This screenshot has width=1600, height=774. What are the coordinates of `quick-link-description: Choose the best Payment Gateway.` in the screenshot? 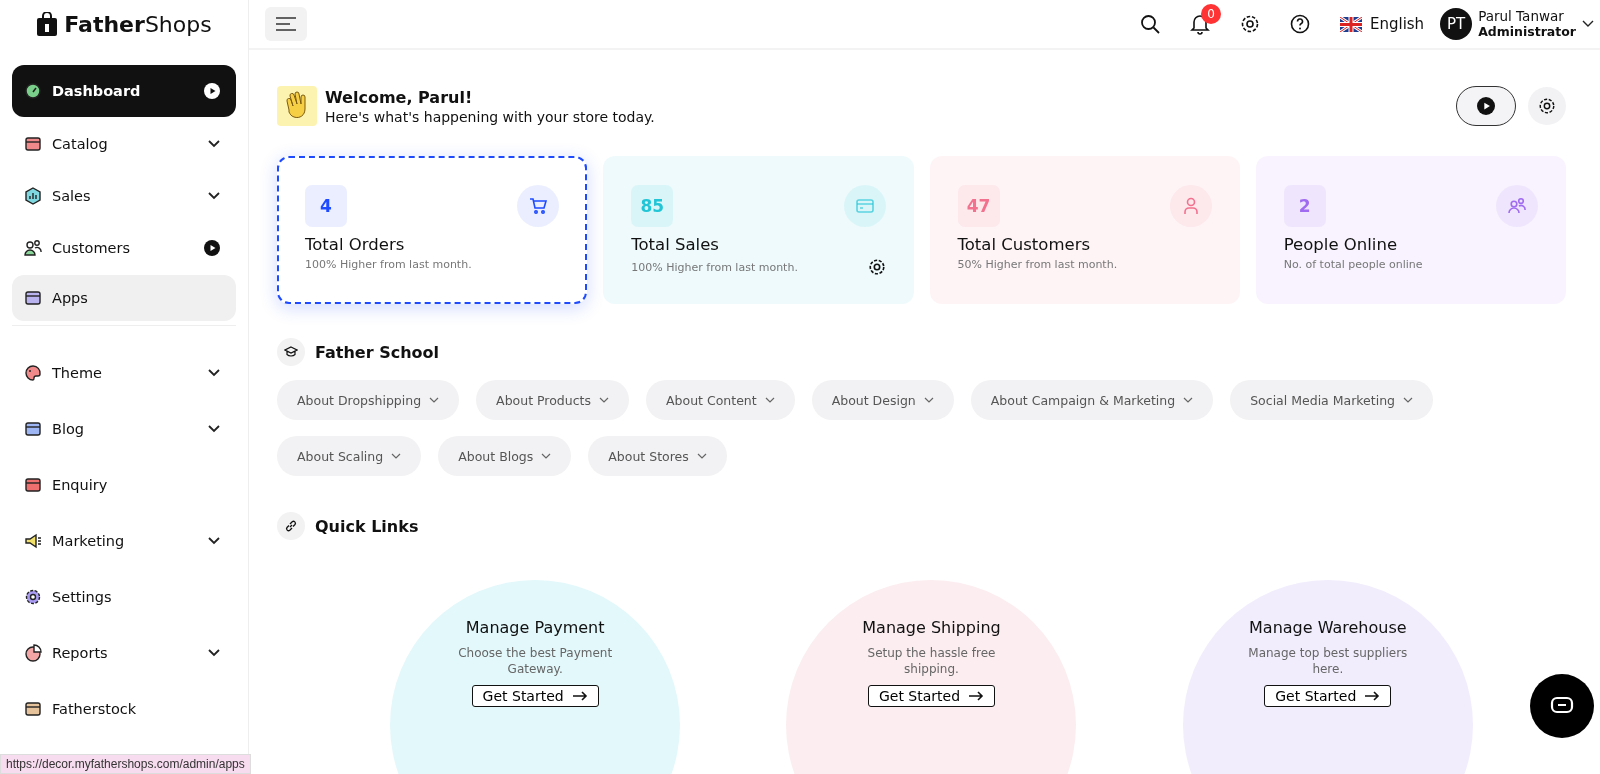 It's located at (535, 661).